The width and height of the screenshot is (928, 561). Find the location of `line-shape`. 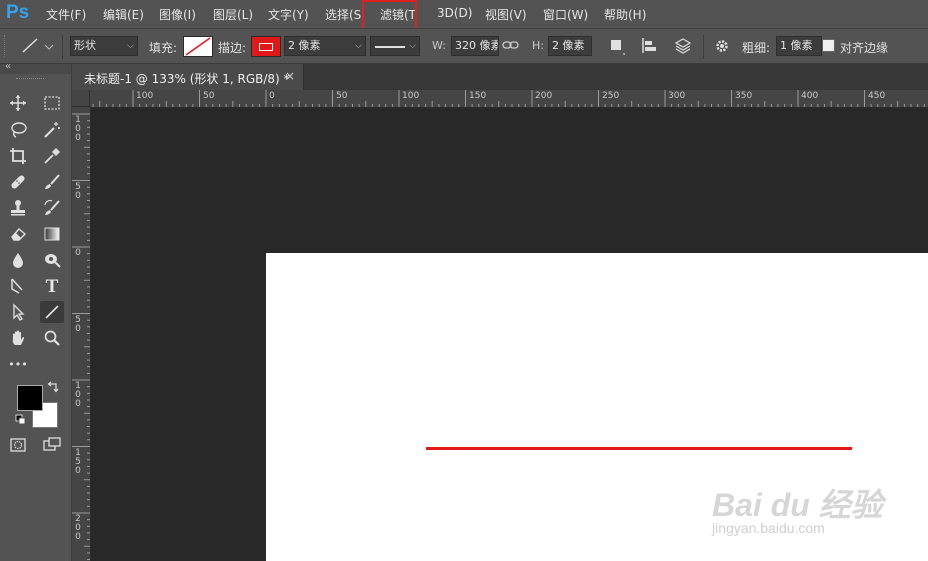

line-shape is located at coordinates (639, 448).